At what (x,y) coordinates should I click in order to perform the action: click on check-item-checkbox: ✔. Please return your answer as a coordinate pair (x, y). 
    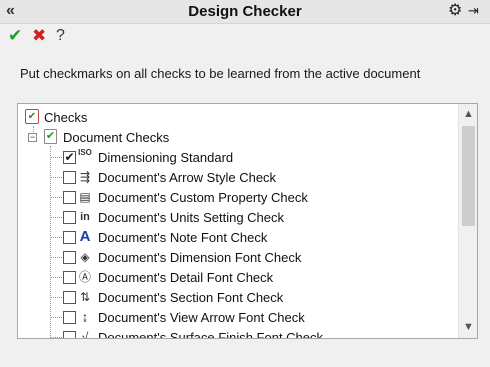
    Looking at the image, I should click on (69, 157).